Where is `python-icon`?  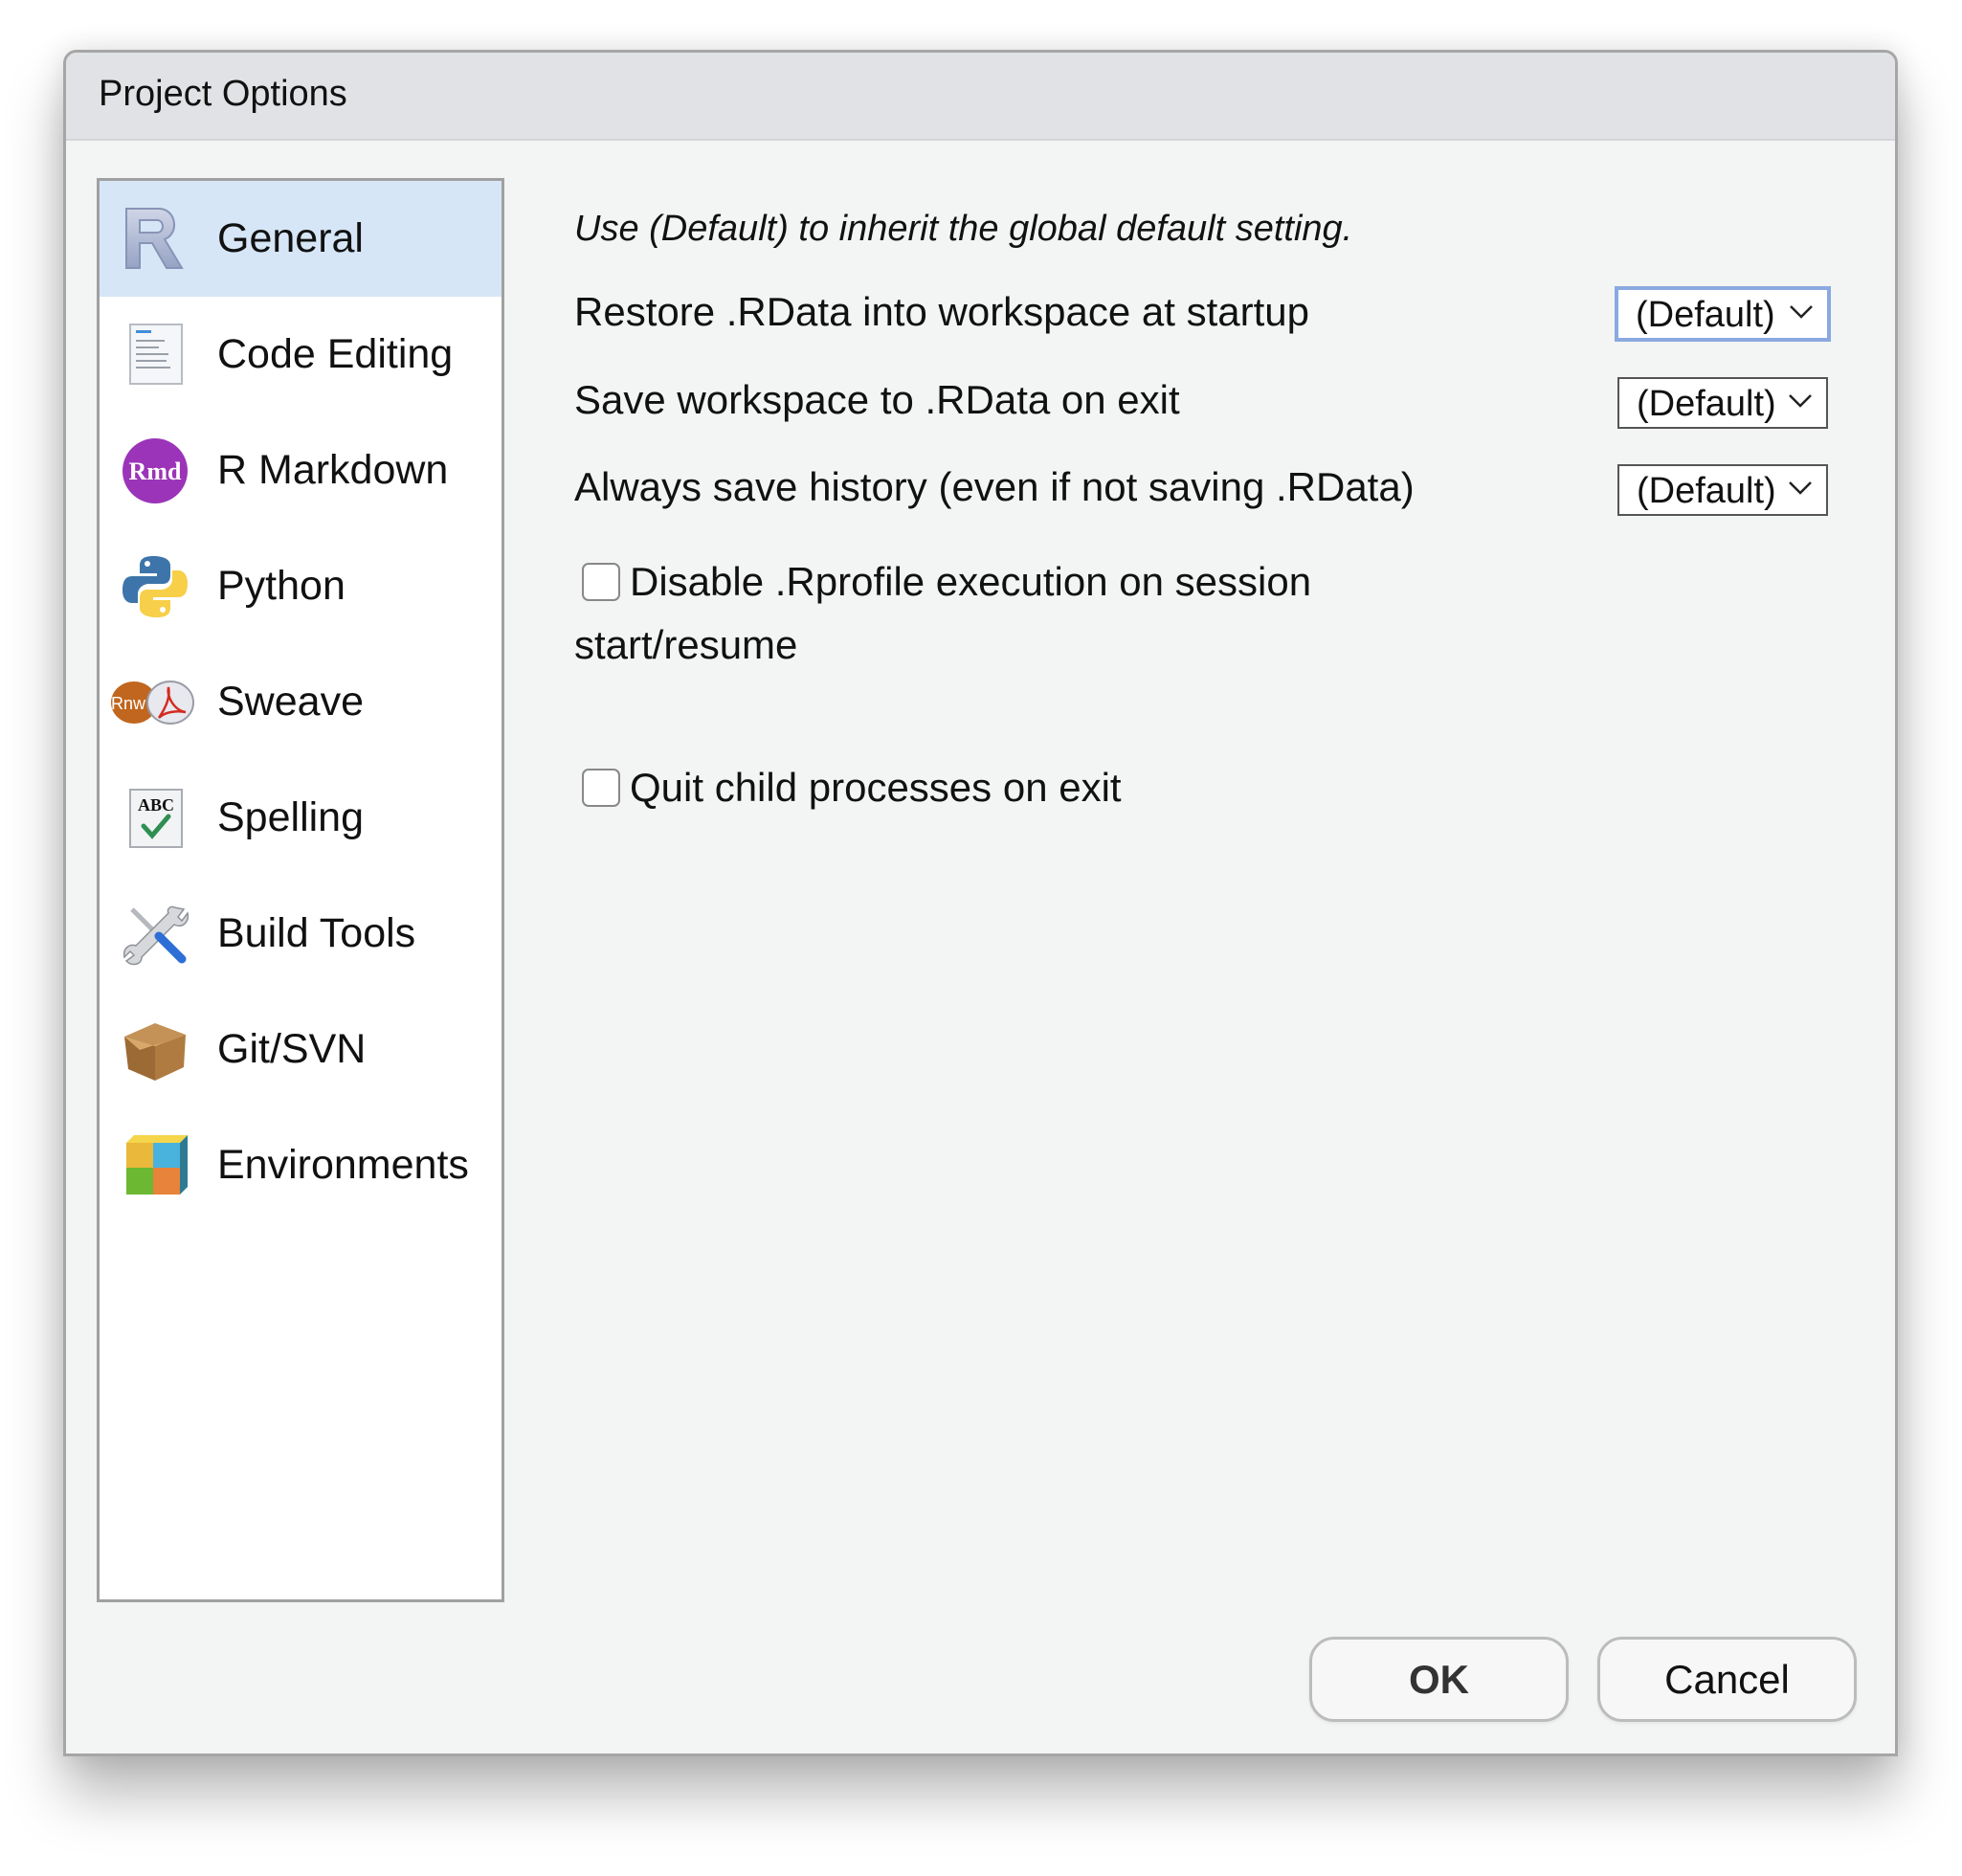 python-icon is located at coordinates (155, 586).